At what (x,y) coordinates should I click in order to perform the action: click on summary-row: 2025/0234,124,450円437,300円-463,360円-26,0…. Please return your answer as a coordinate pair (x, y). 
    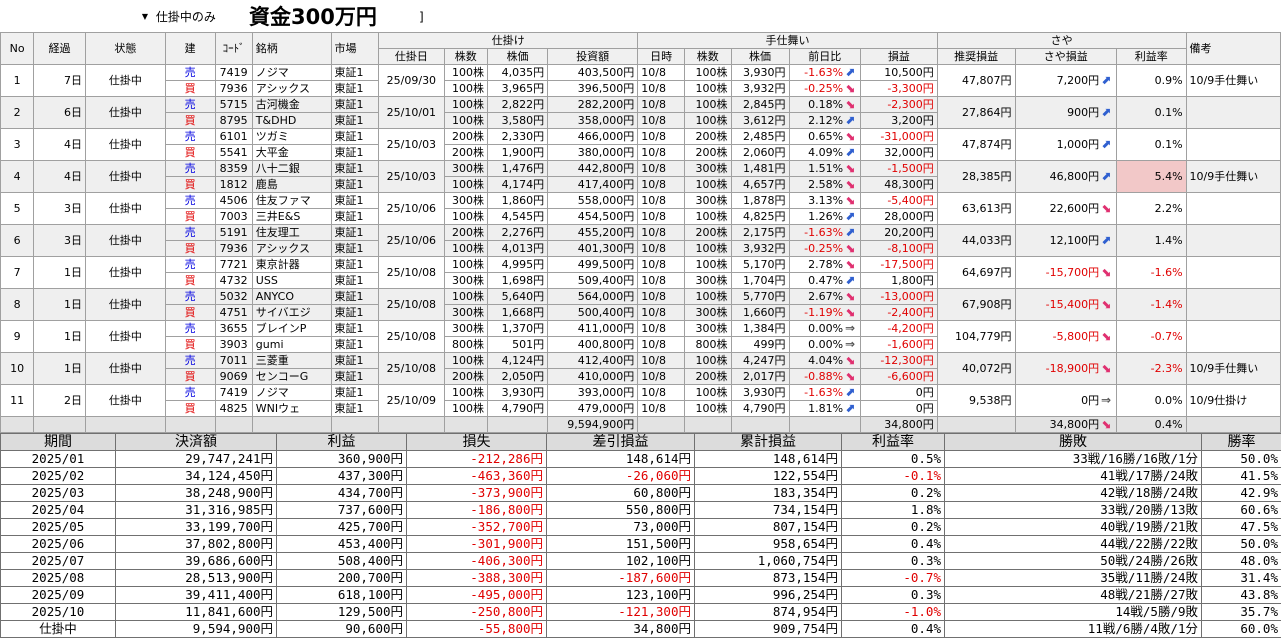
    Looking at the image, I should click on (641, 476).